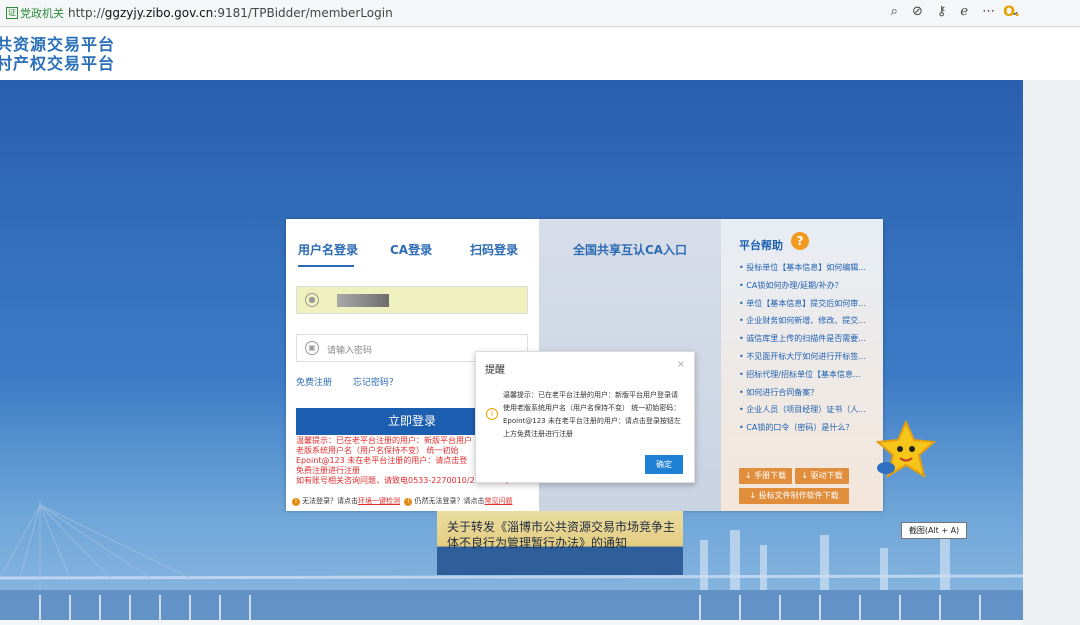 The image size is (1080, 625). I want to click on driver-download-button: ↓ 驱动下载, so click(822, 476).